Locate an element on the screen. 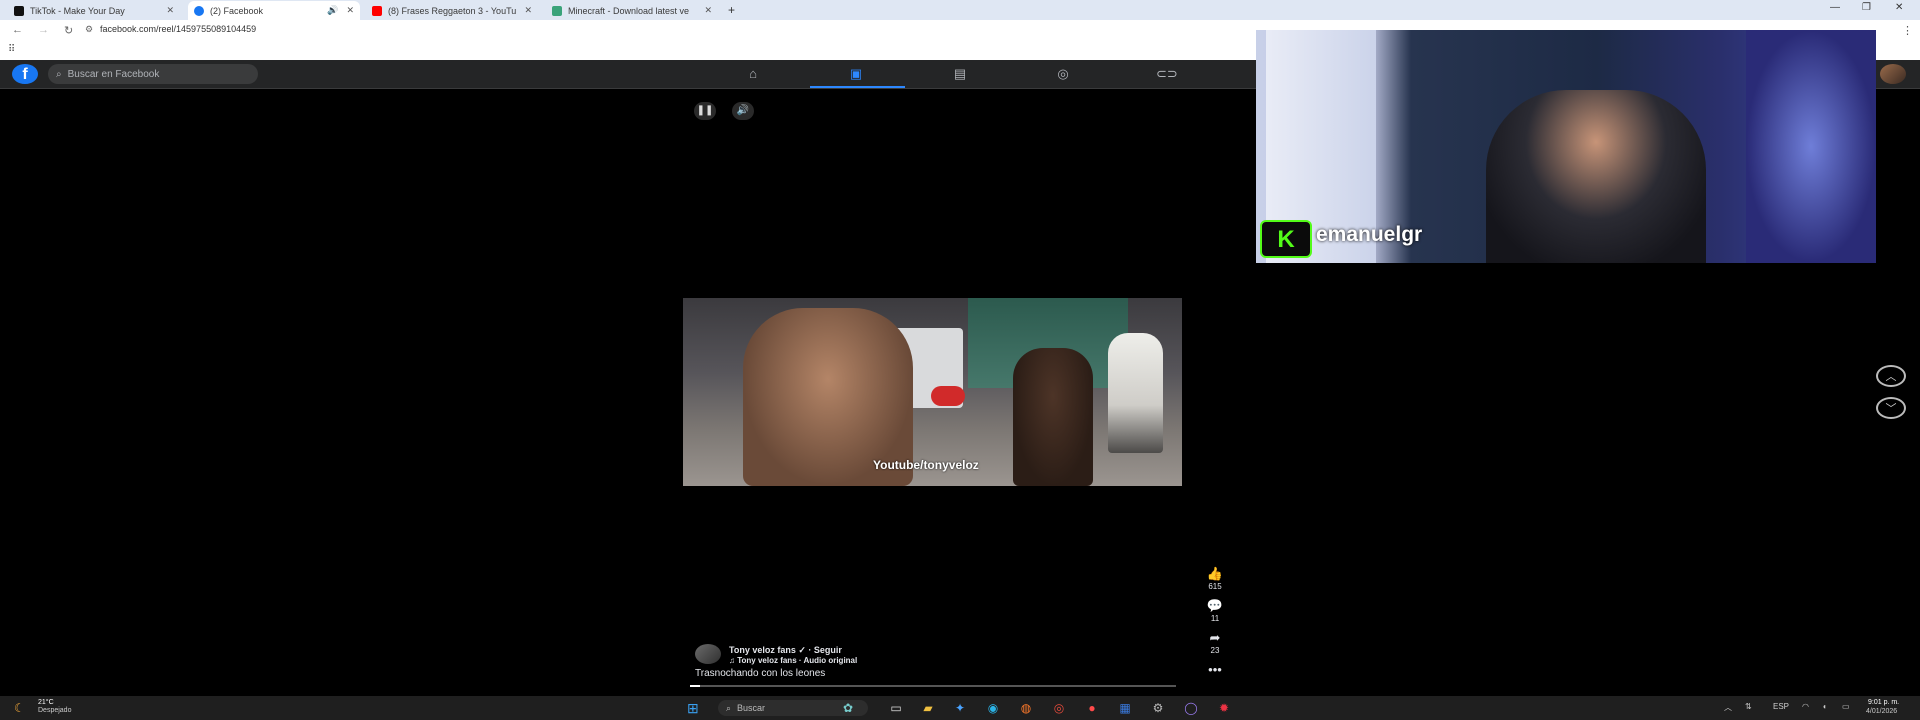 Image resolution: width=1920 pixels, height=720 pixels. like-count: 615 is located at coordinates (1215, 586).